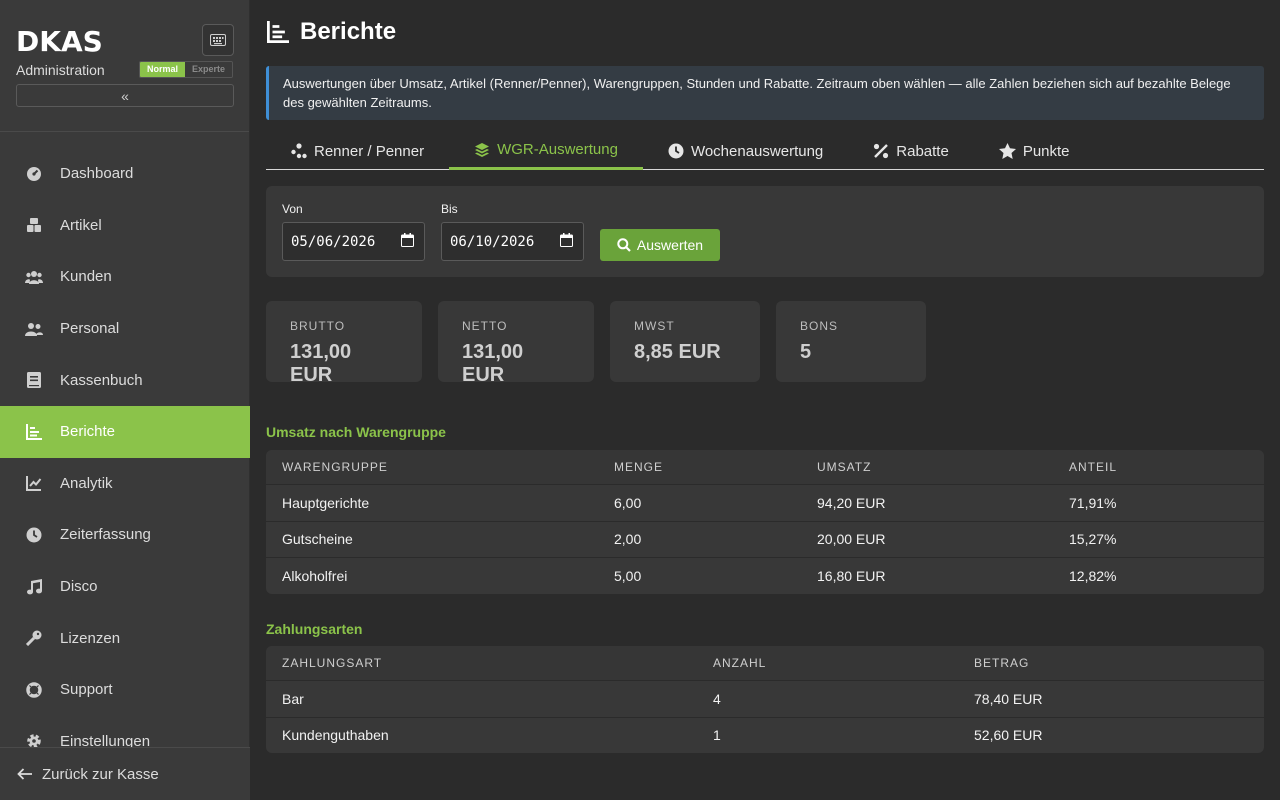  What do you see at coordinates (492, 241) in the screenshot?
I see `to-date-value: 06/10/2026` at bounding box center [492, 241].